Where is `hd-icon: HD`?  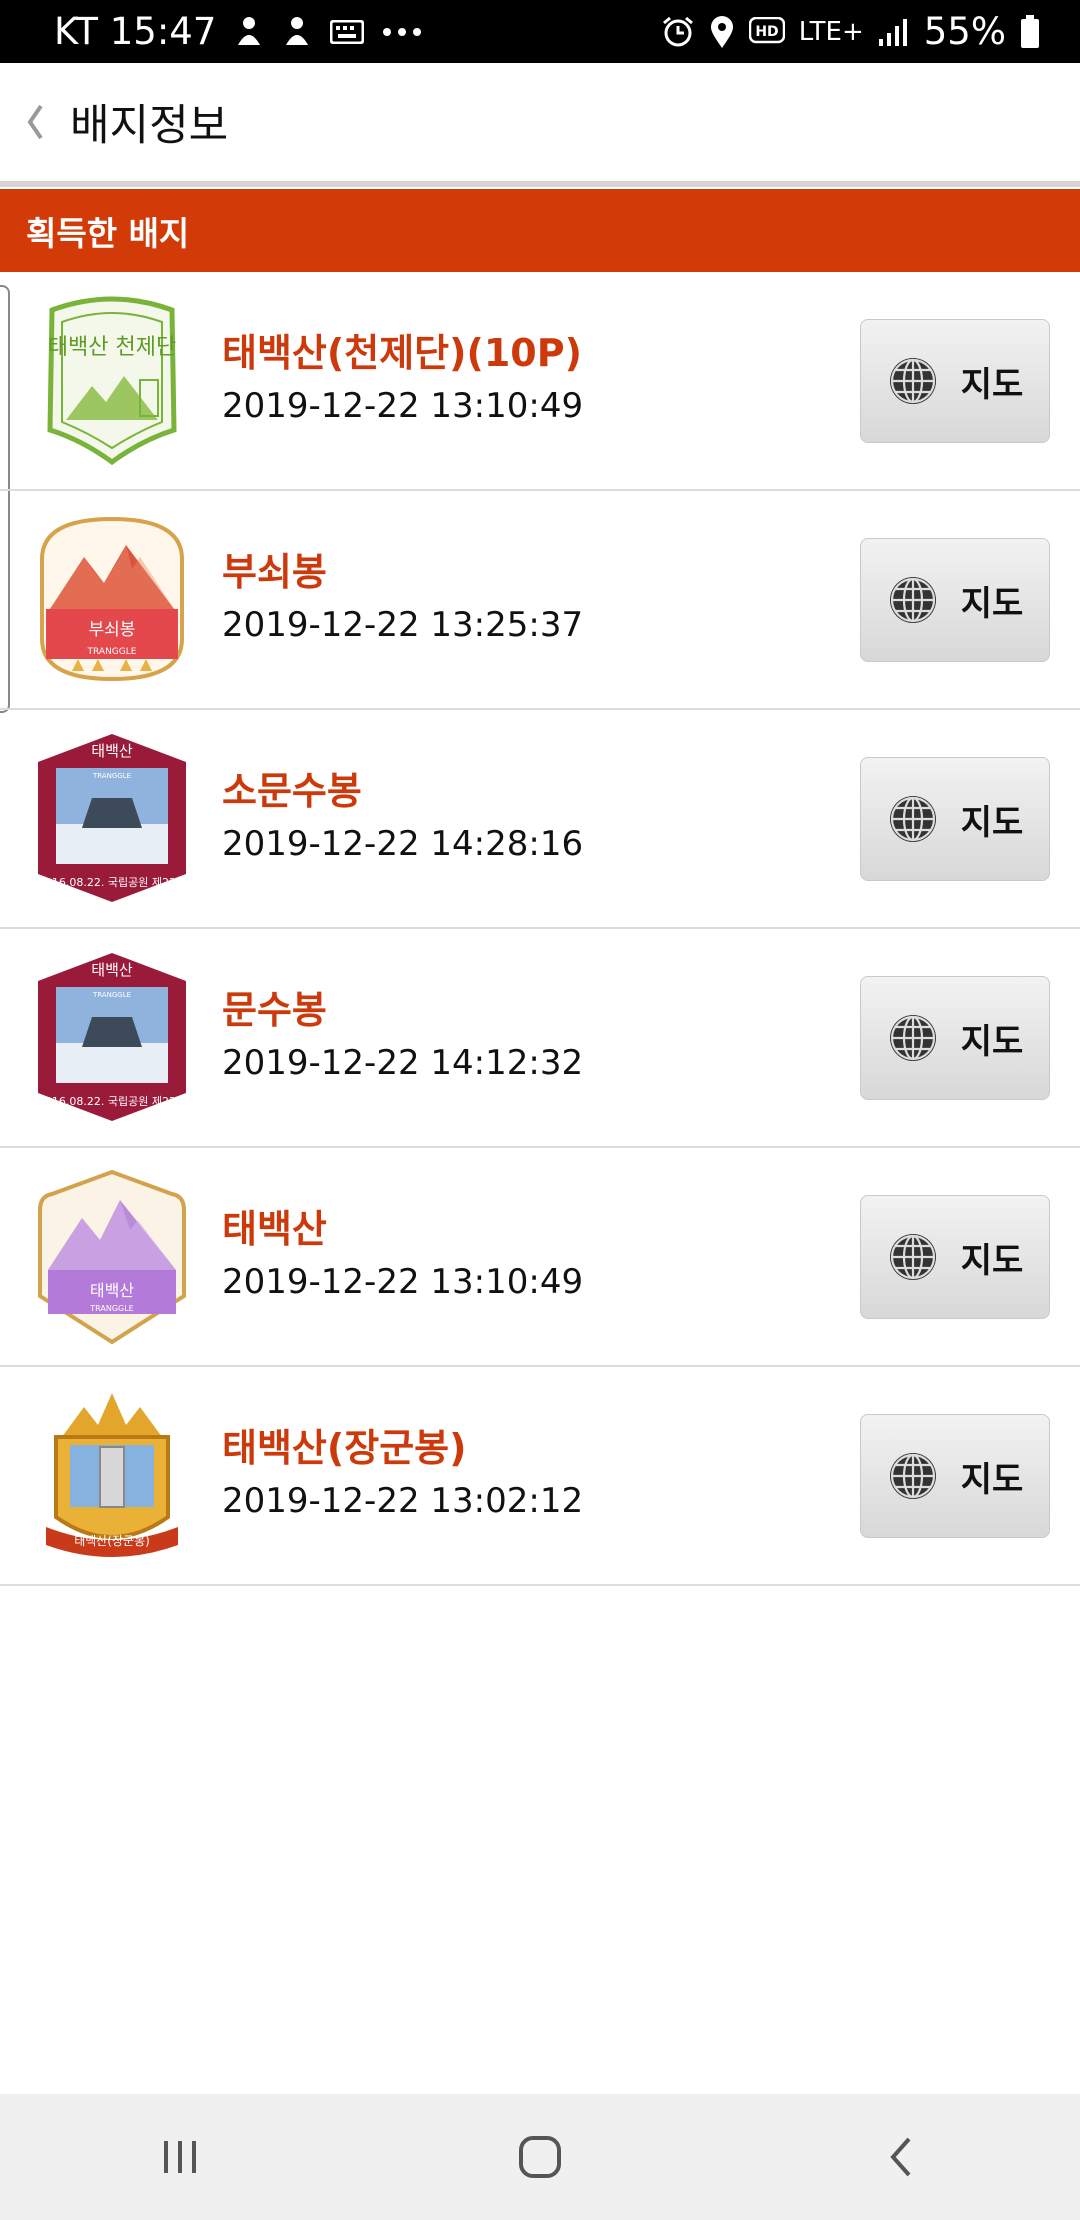
hd-icon: HD is located at coordinates (766, 31).